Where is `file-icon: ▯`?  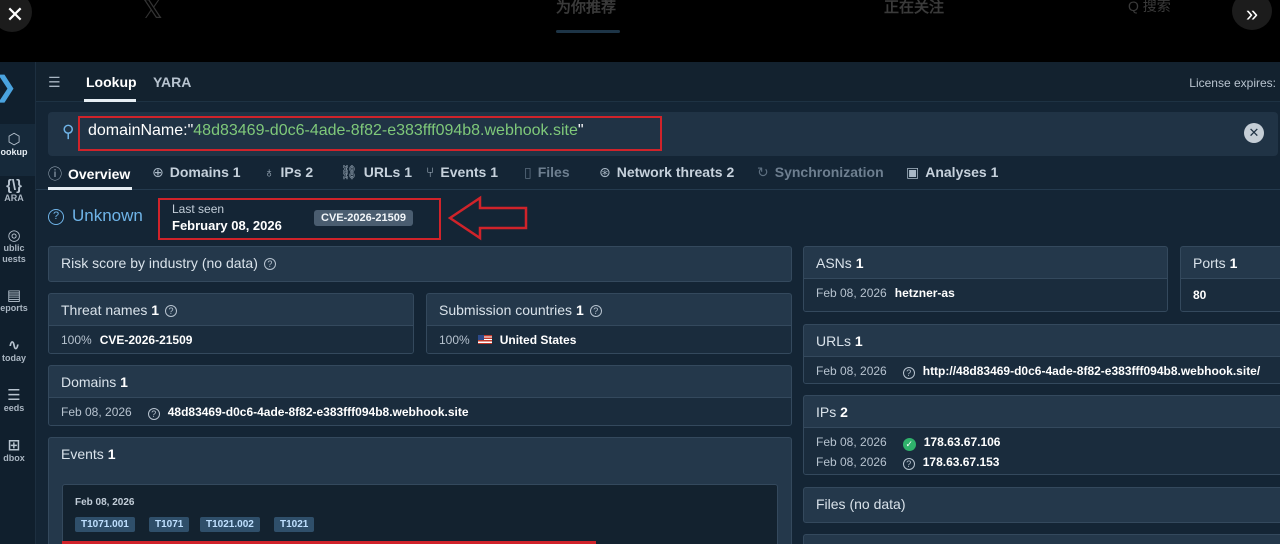 file-icon: ▯ is located at coordinates (528, 172).